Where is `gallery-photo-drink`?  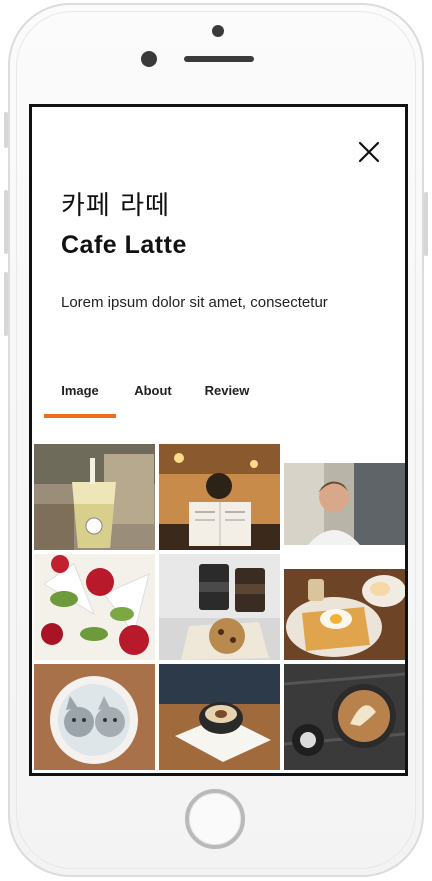 gallery-photo-drink is located at coordinates (94, 497).